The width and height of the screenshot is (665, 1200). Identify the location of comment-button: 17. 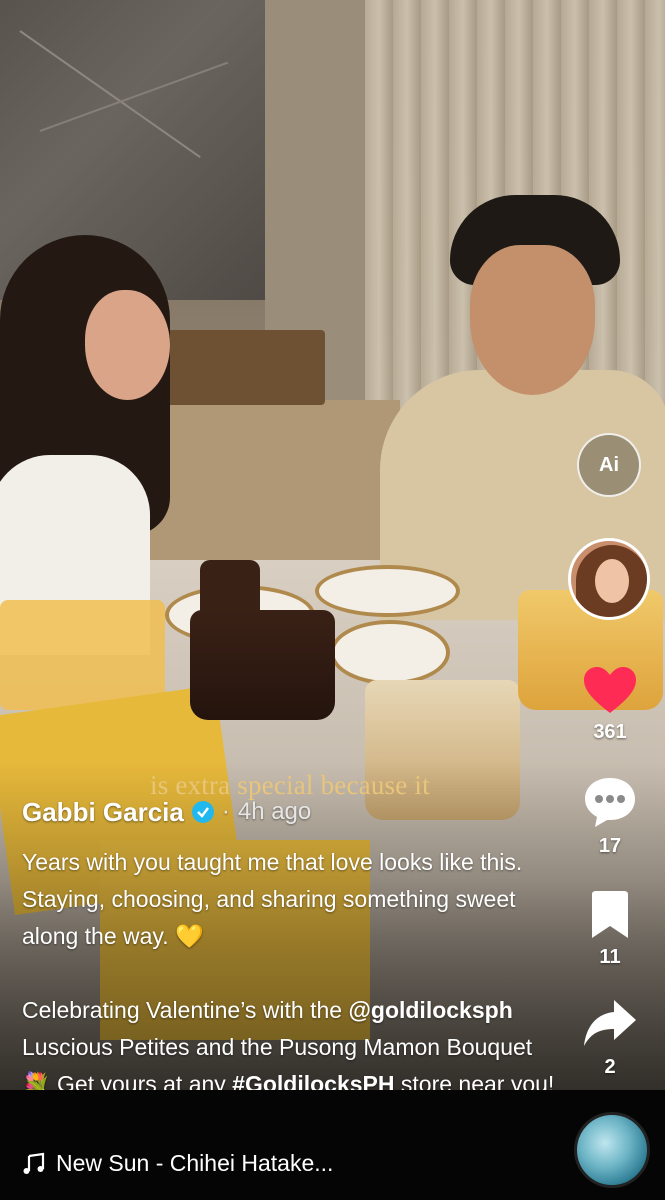
(610, 816).